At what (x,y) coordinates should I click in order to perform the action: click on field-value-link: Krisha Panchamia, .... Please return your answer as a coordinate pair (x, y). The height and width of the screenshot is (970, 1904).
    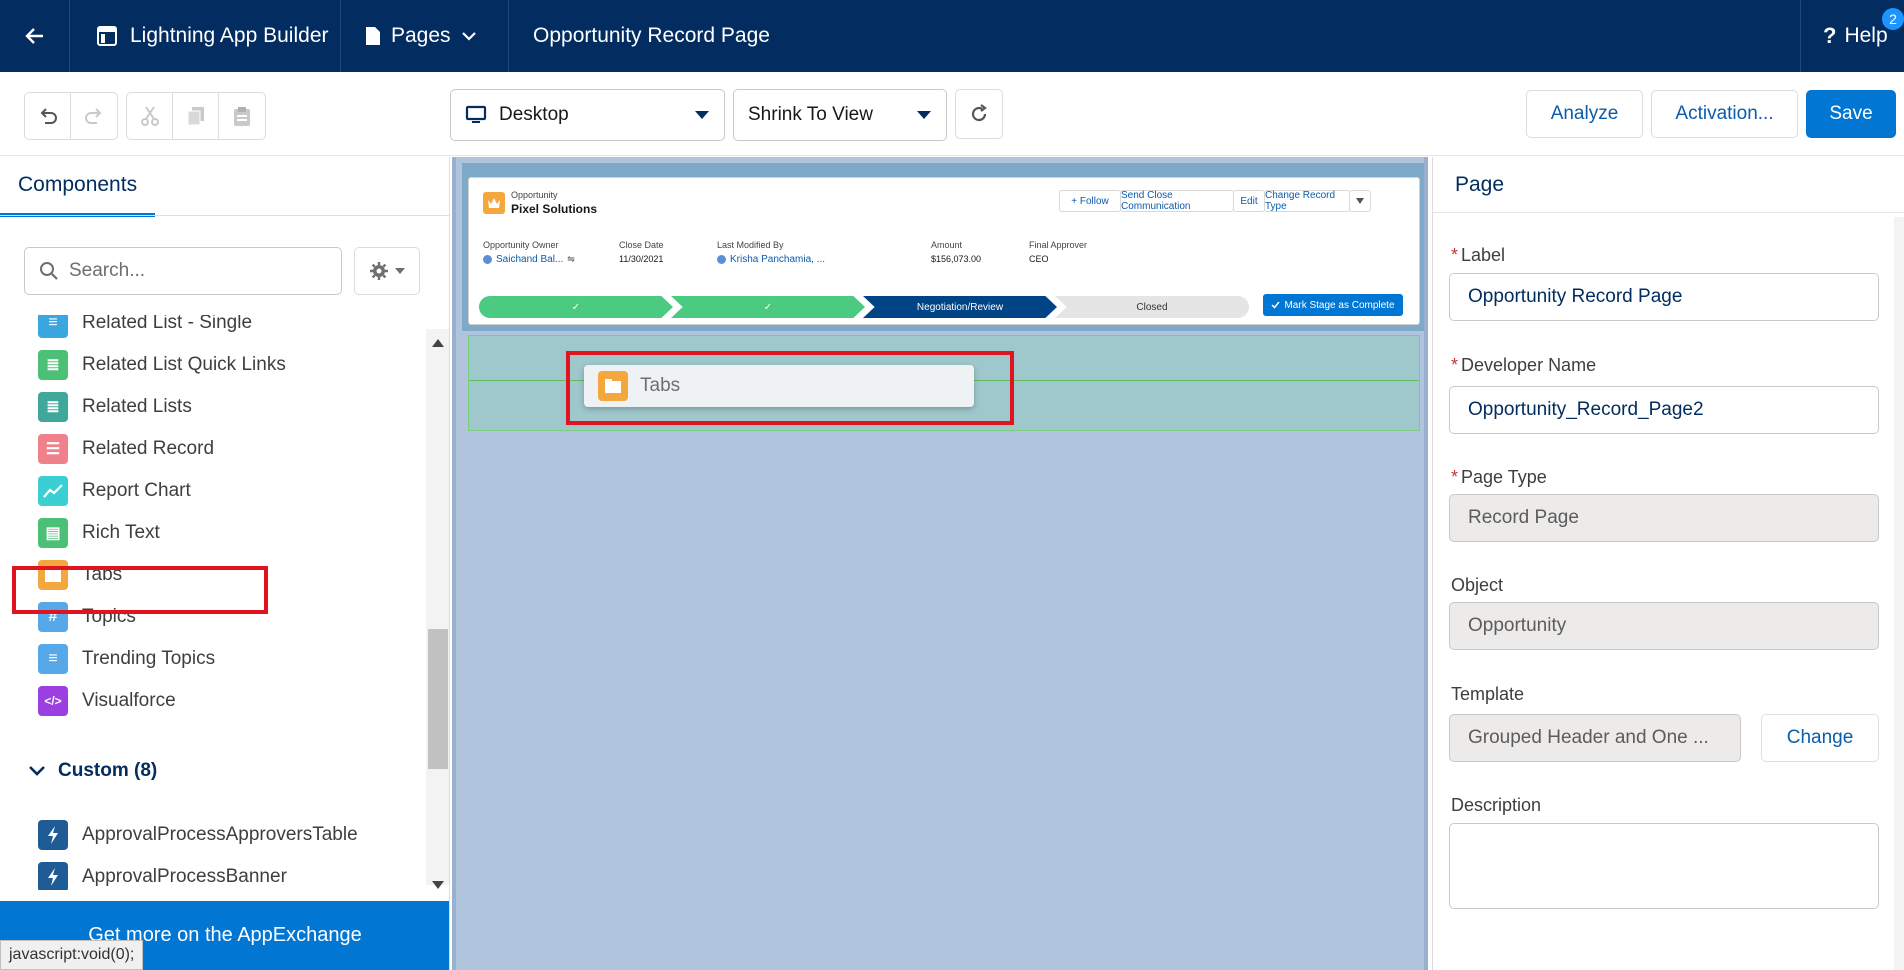
    Looking at the image, I should click on (771, 259).